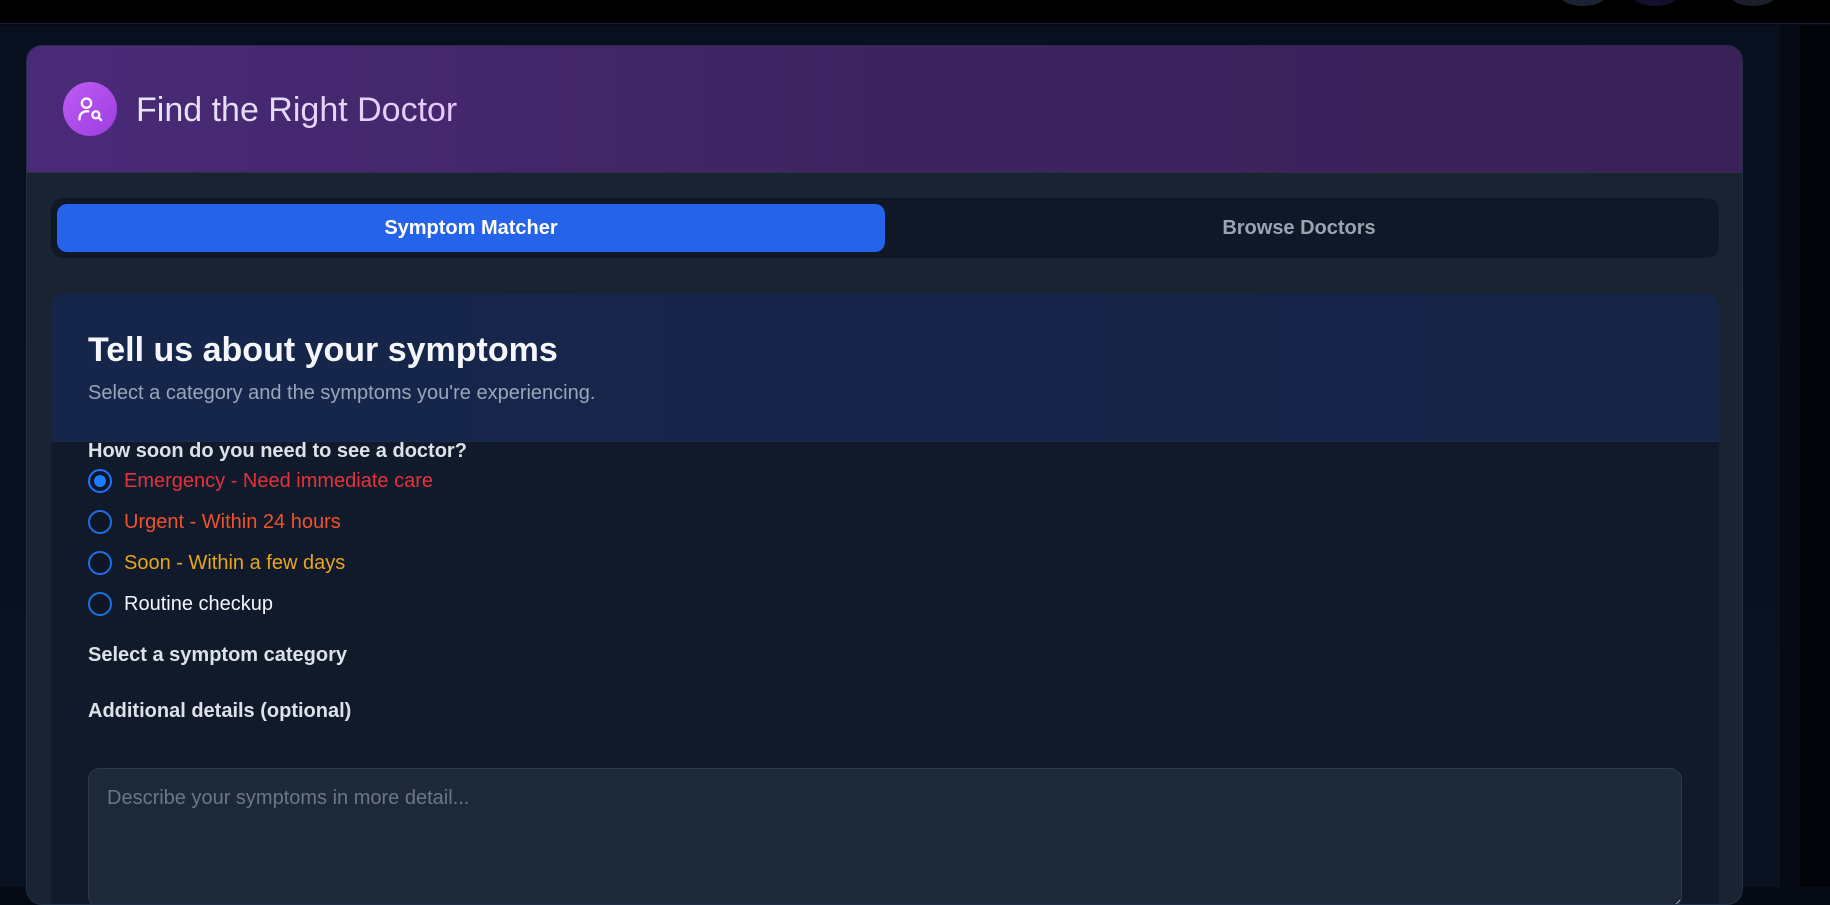 The image size is (1830, 905). I want to click on radio-emergency, so click(100, 481).